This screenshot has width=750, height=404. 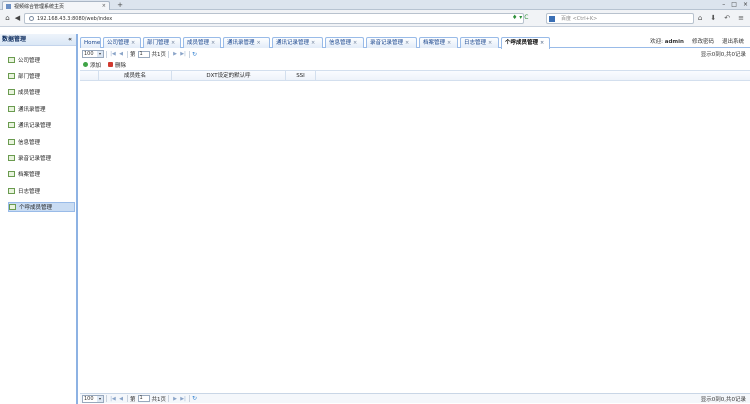 What do you see at coordinates (700, 18) in the screenshot?
I see `home-button-icon: ⌂` at bounding box center [700, 18].